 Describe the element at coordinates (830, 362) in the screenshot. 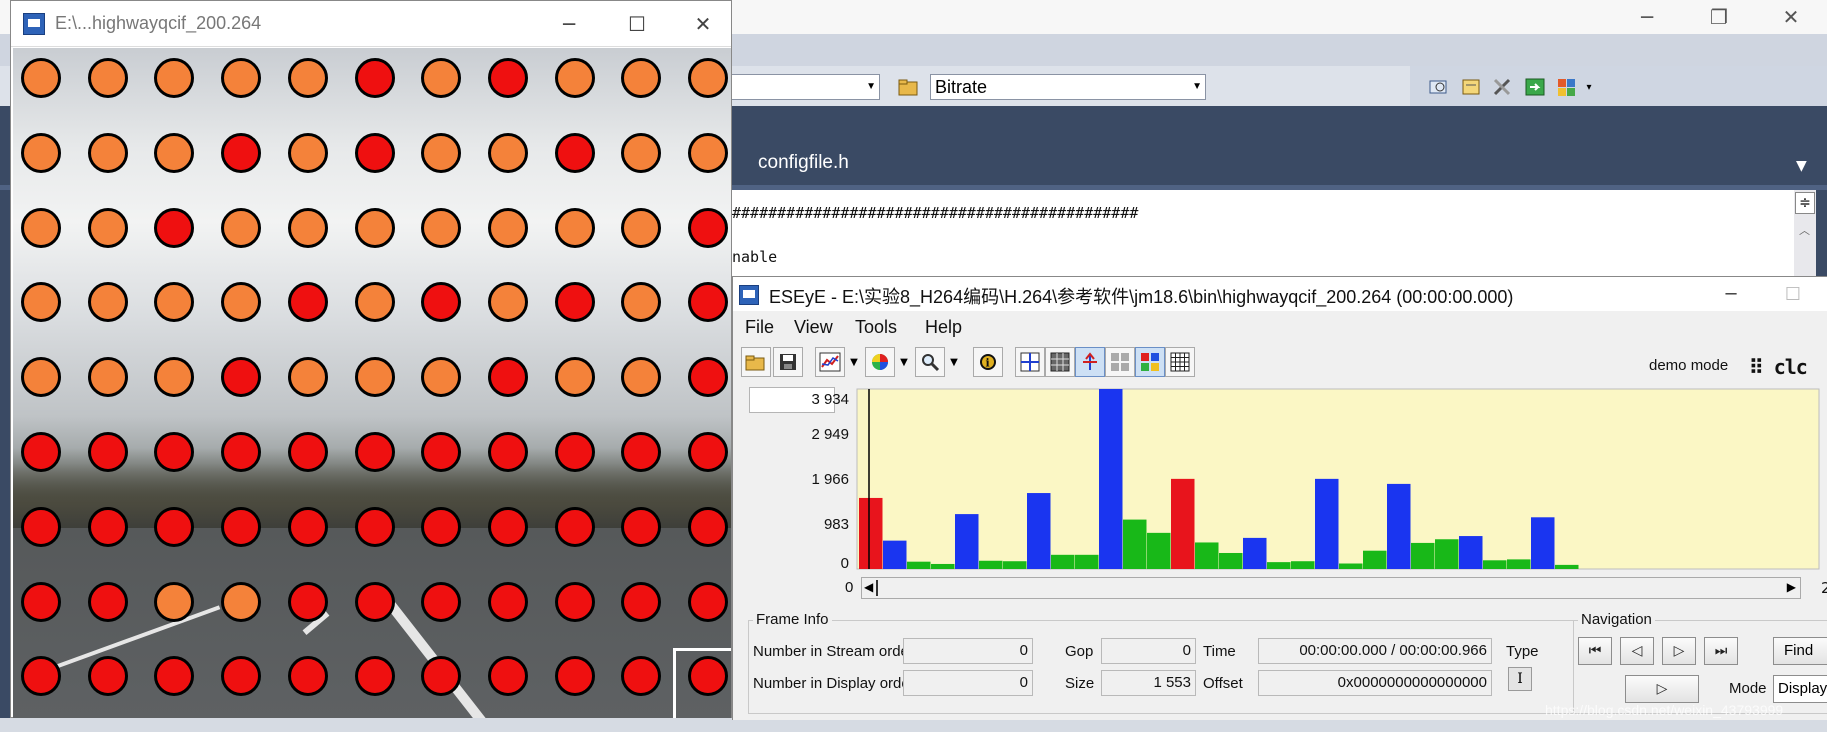

I see `graph-icon` at that location.